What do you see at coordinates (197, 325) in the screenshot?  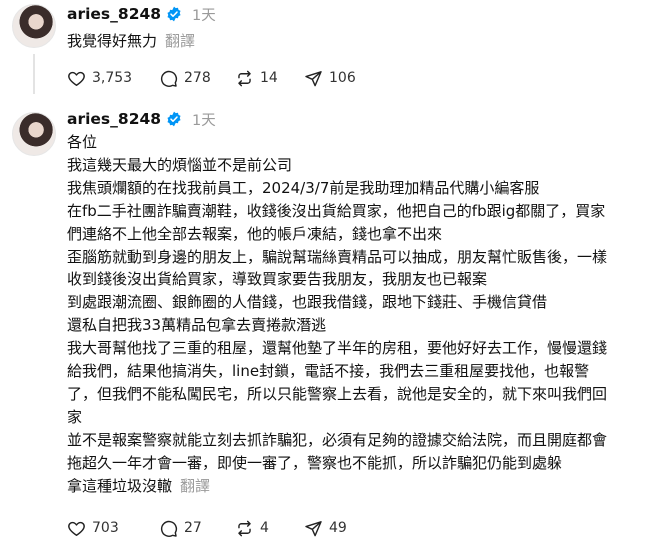 I see `post-text-line: 還私自把我33萬精品包拿去賣捲款潛逃` at bounding box center [197, 325].